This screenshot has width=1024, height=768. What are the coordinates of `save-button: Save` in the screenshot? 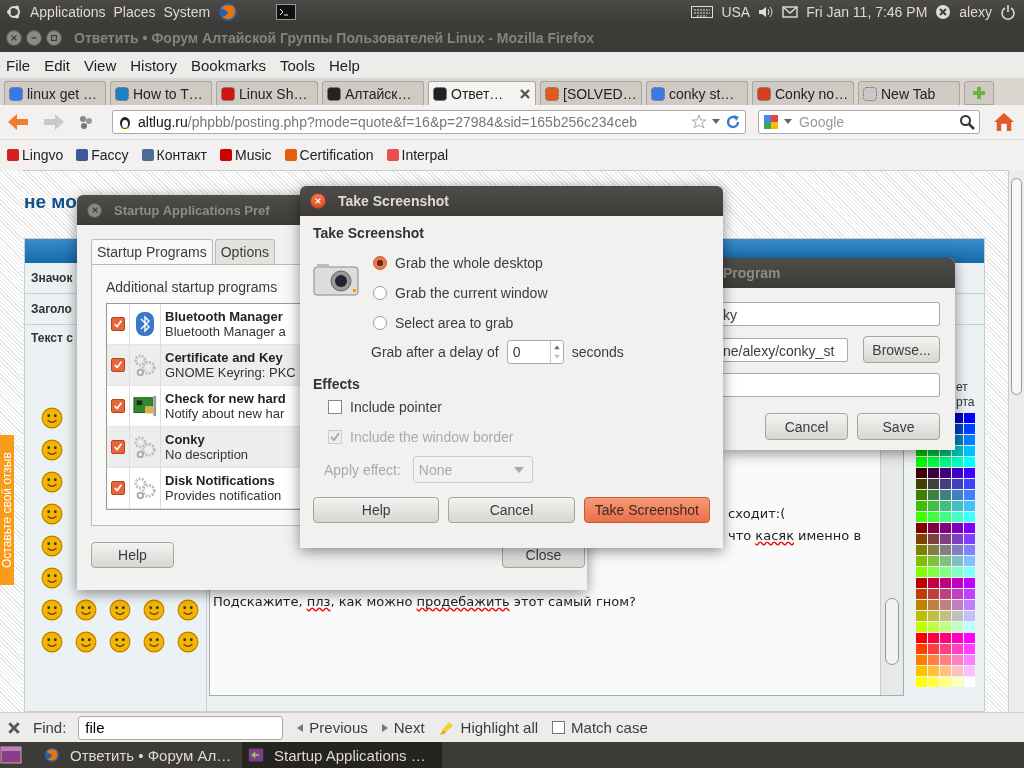 It's located at (898, 426).